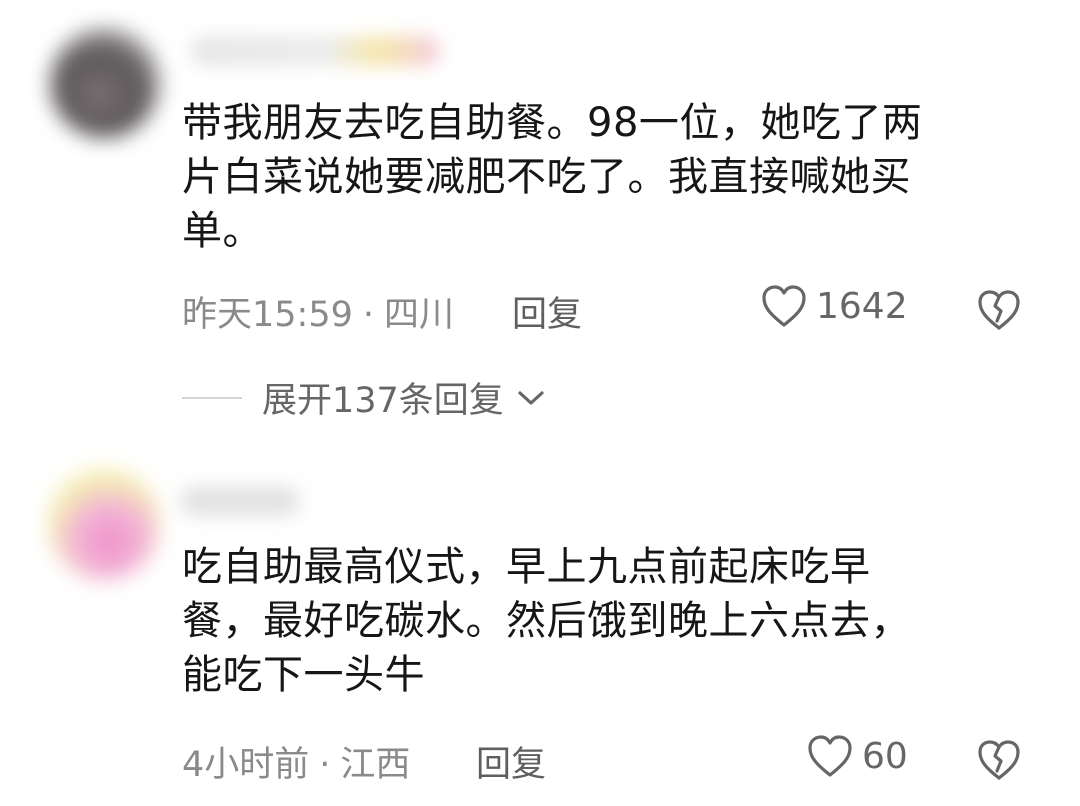 This screenshot has width=1080, height=806. Describe the element at coordinates (885, 756) in the screenshot. I see `like-count: 60` at that location.